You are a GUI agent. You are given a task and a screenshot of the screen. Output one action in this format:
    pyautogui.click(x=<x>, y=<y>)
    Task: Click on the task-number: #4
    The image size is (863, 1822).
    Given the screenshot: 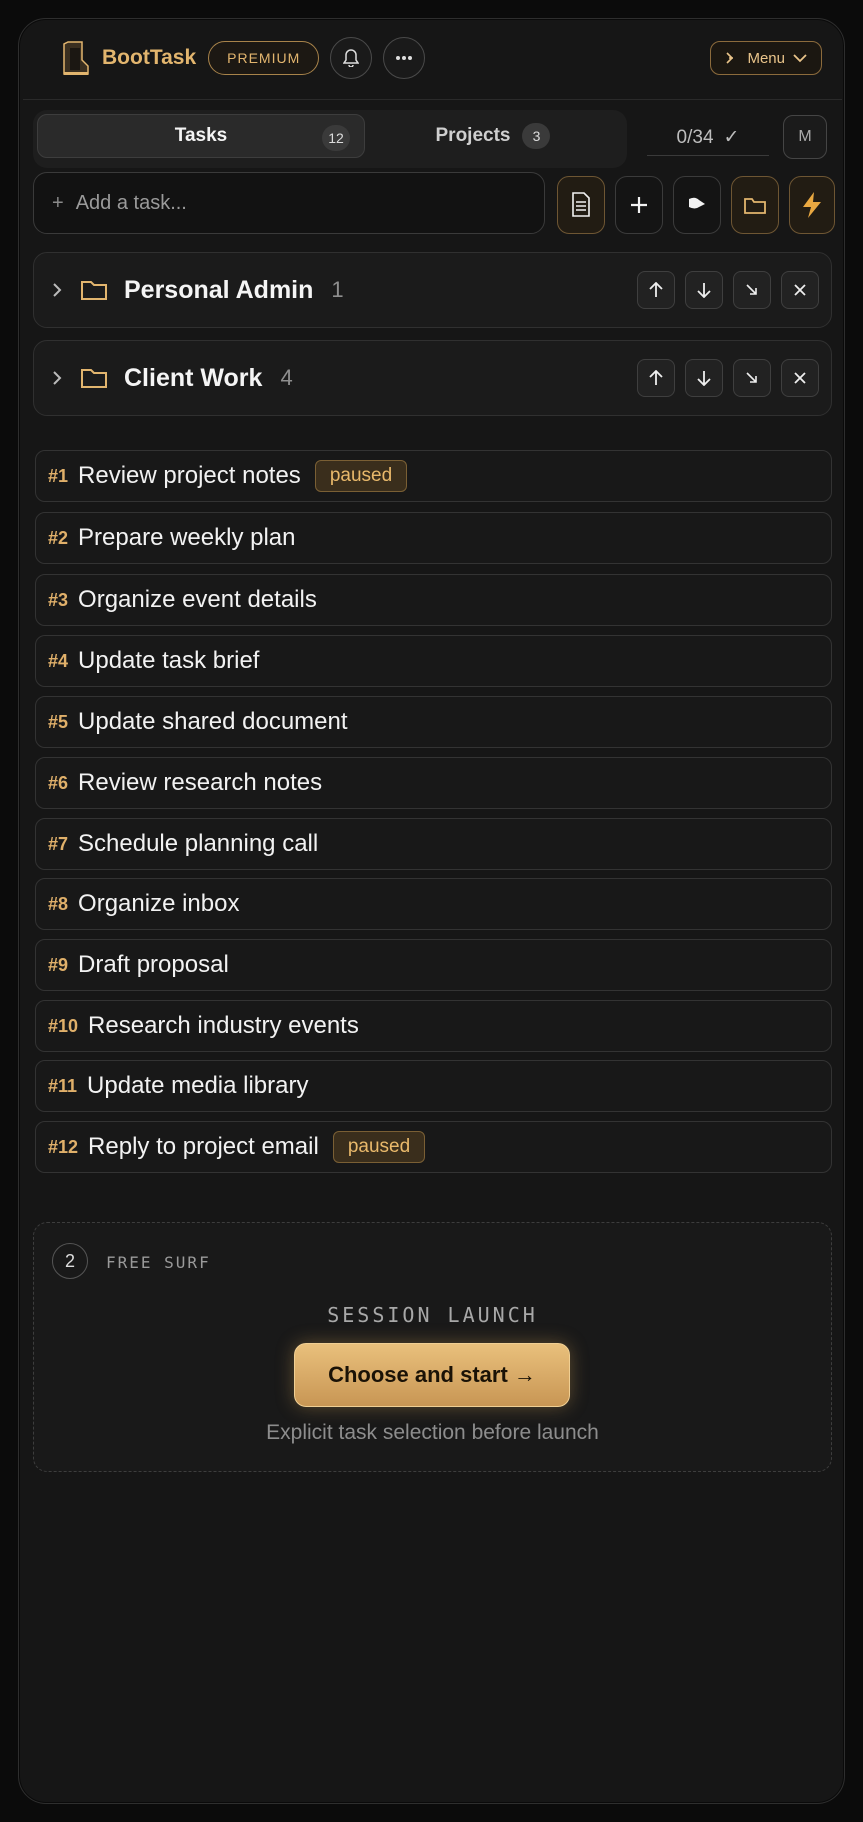 What is the action you would take?
    pyautogui.click(x=58, y=660)
    